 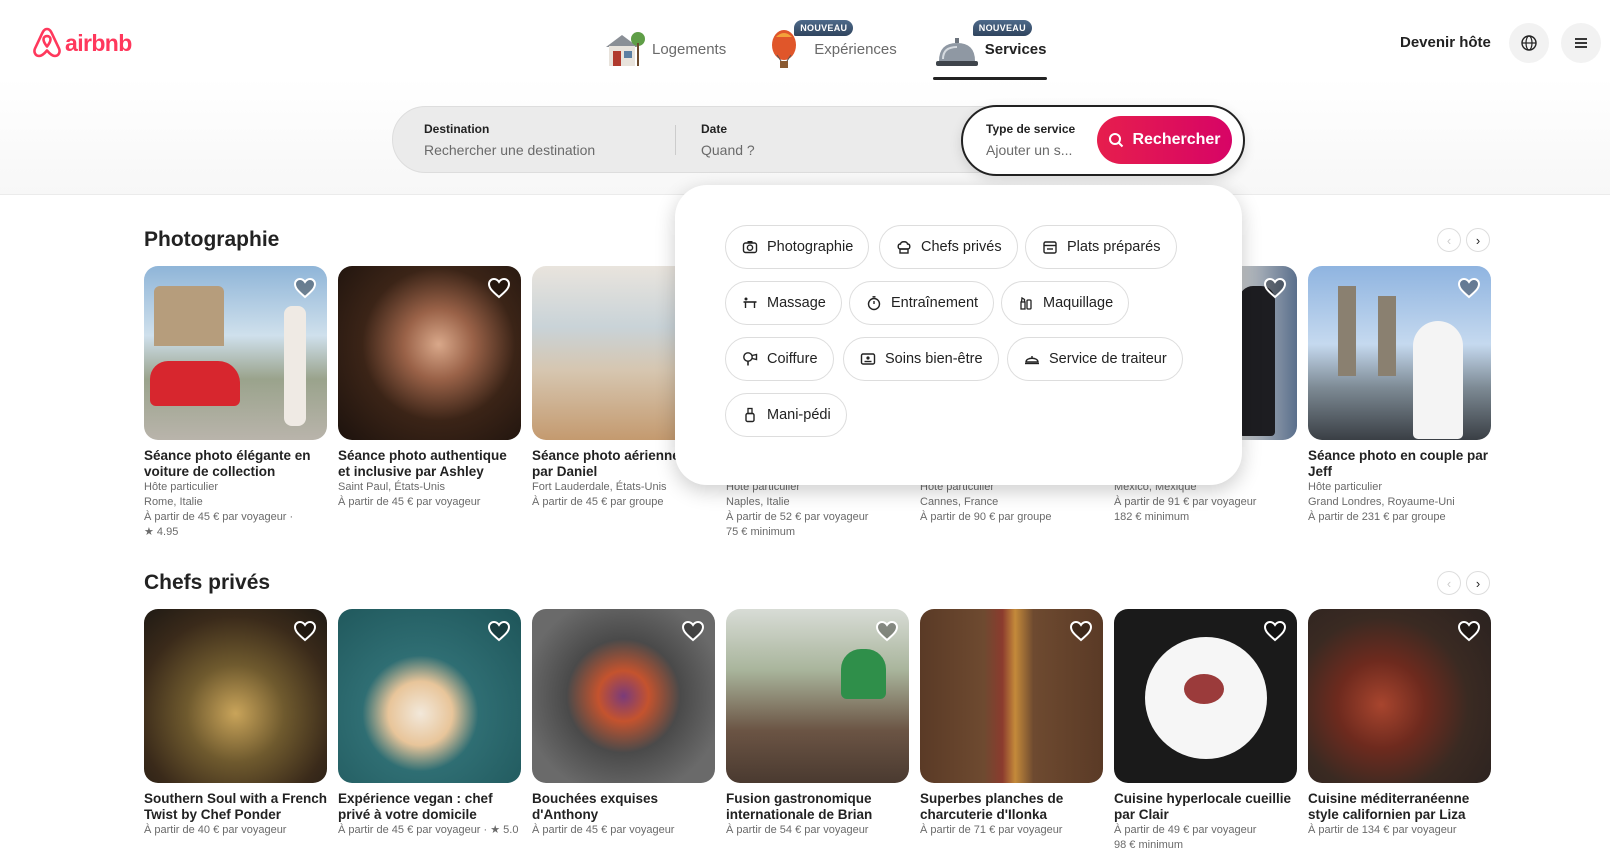 What do you see at coordinates (1203, 806) in the screenshot?
I see `card-title: Cuisine hyperlocale cueillie par Clair` at bounding box center [1203, 806].